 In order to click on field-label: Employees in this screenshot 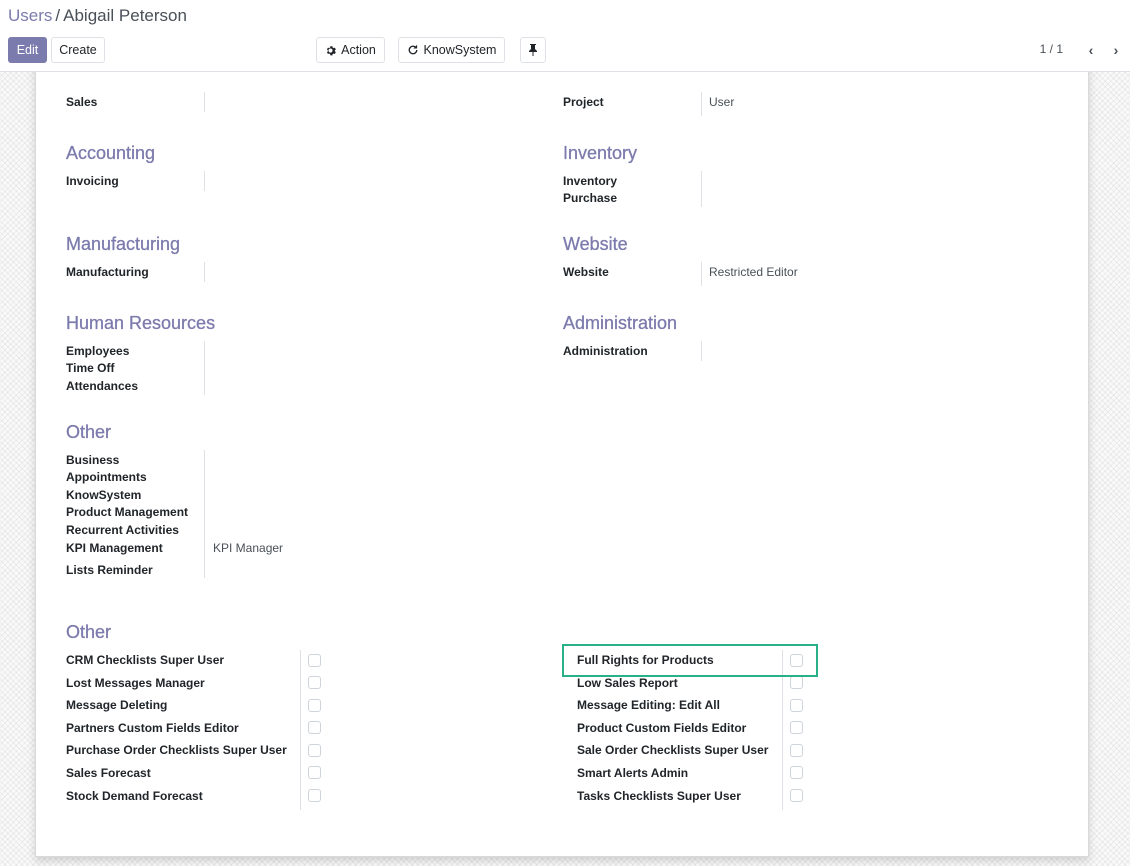, I will do `click(98, 351)`.